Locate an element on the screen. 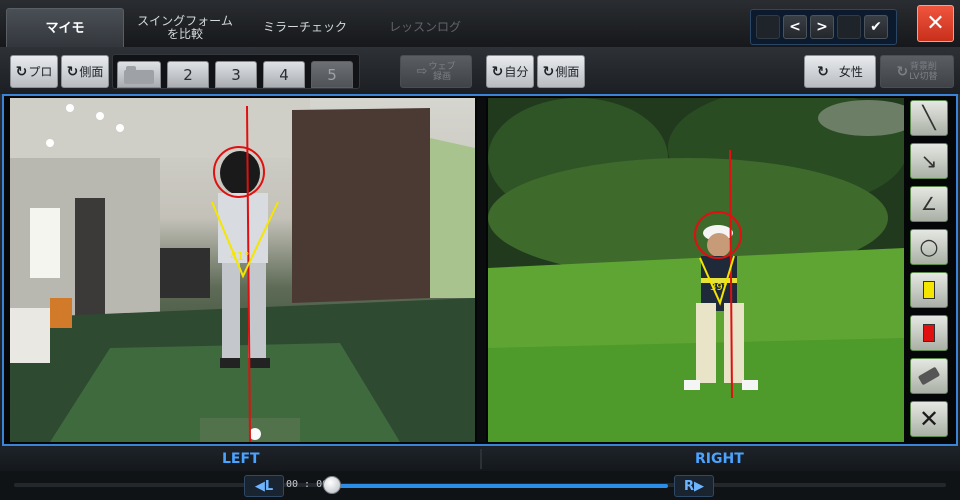 The width and height of the screenshot is (960, 500). clear-tool: ✕ is located at coordinates (929, 419).